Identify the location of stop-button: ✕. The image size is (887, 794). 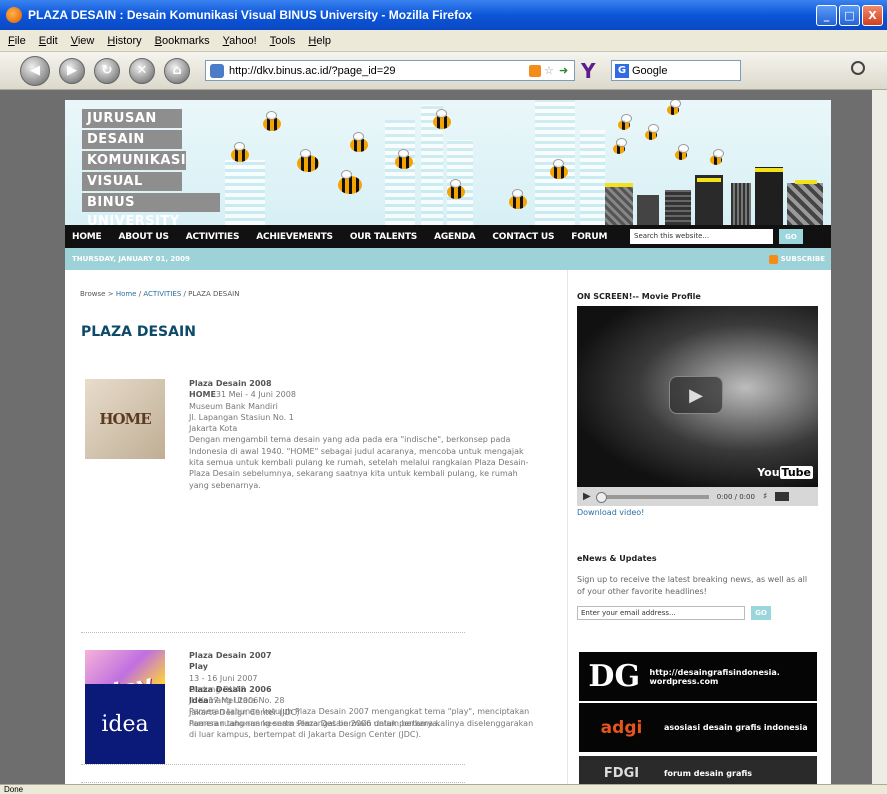
(142, 70).